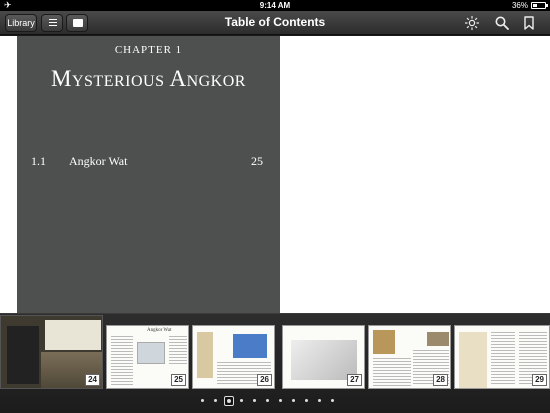  Describe the element at coordinates (23, 355) in the screenshot. I see `thumbnail-text-block` at that location.